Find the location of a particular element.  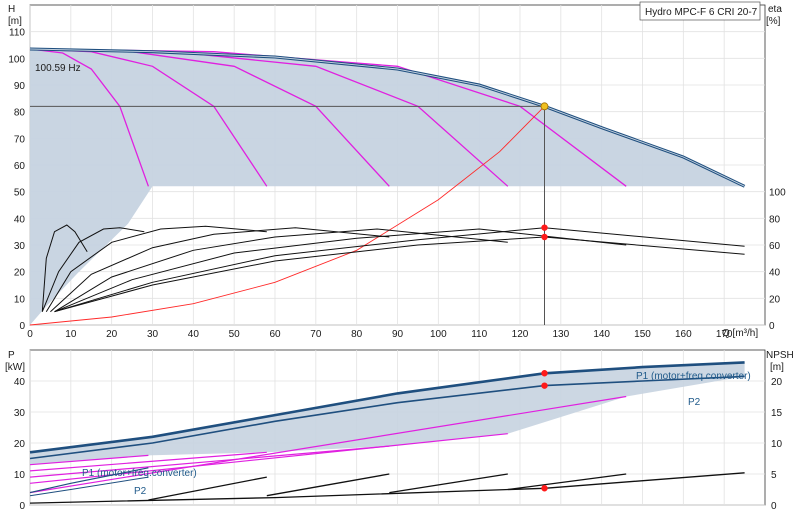

duty-point-marker is located at coordinates (544, 106).